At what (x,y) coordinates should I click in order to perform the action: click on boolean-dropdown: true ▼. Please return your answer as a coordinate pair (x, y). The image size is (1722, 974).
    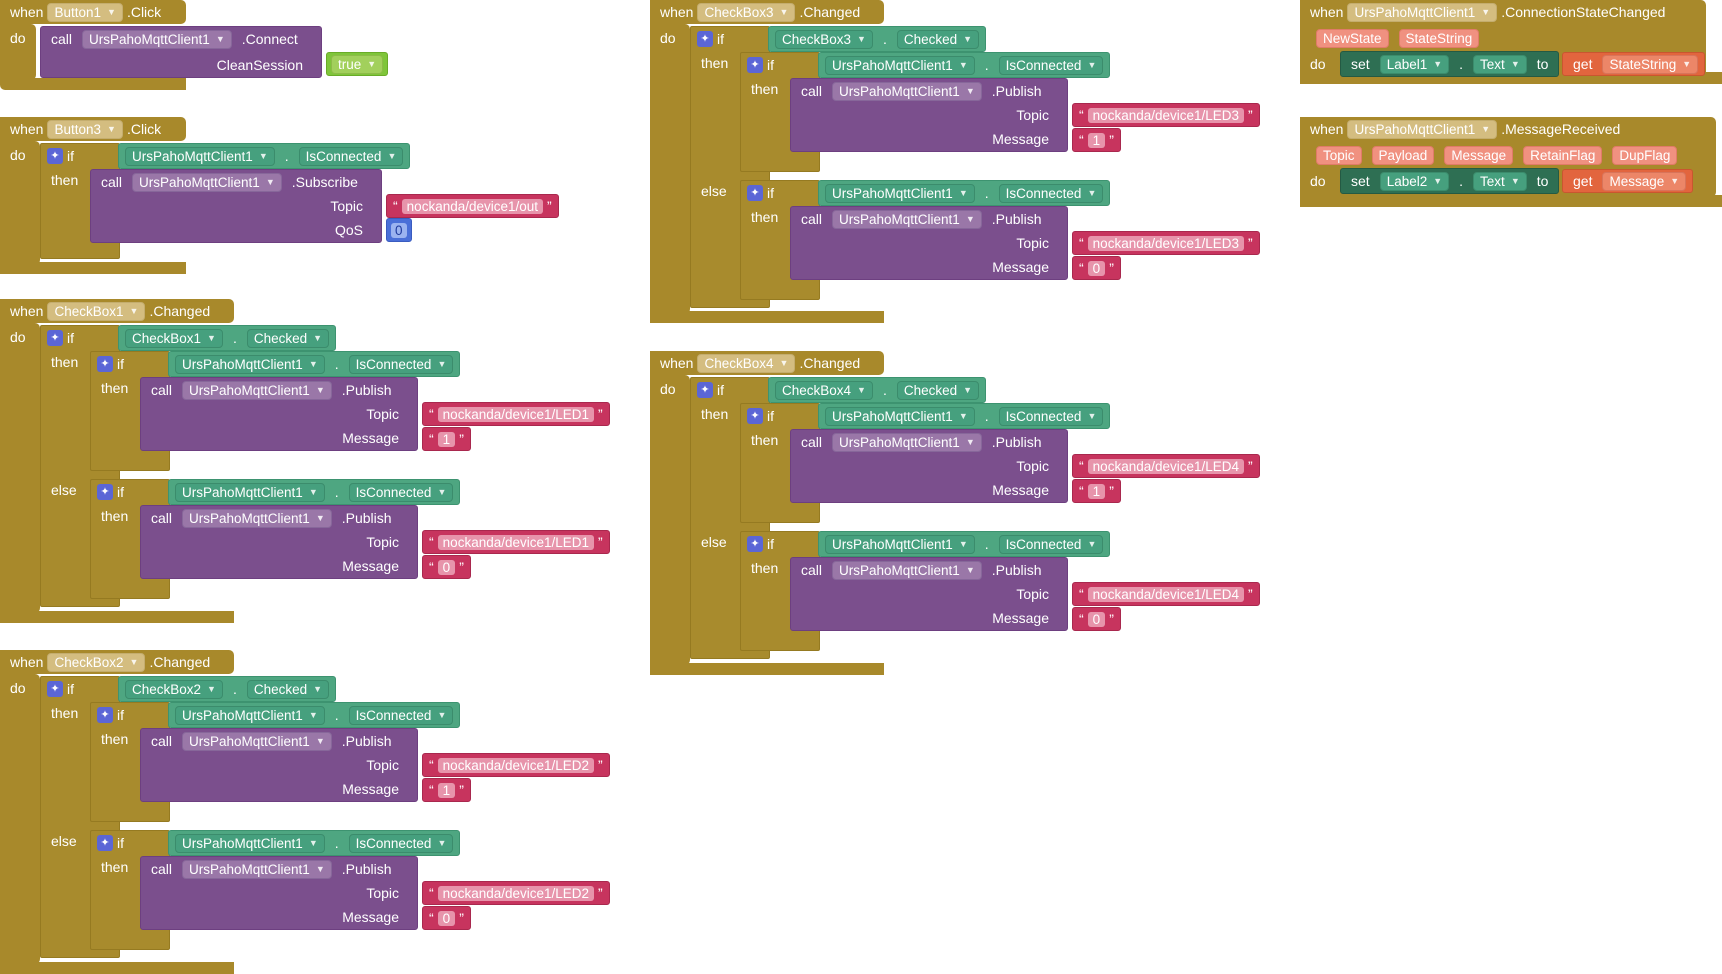
    Looking at the image, I should click on (357, 64).